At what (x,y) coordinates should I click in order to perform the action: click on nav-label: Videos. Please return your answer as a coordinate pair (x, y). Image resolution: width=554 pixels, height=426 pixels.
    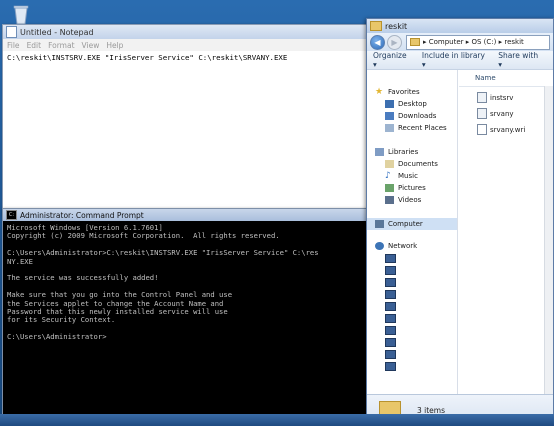
    Looking at the image, I should click on (410, 200).